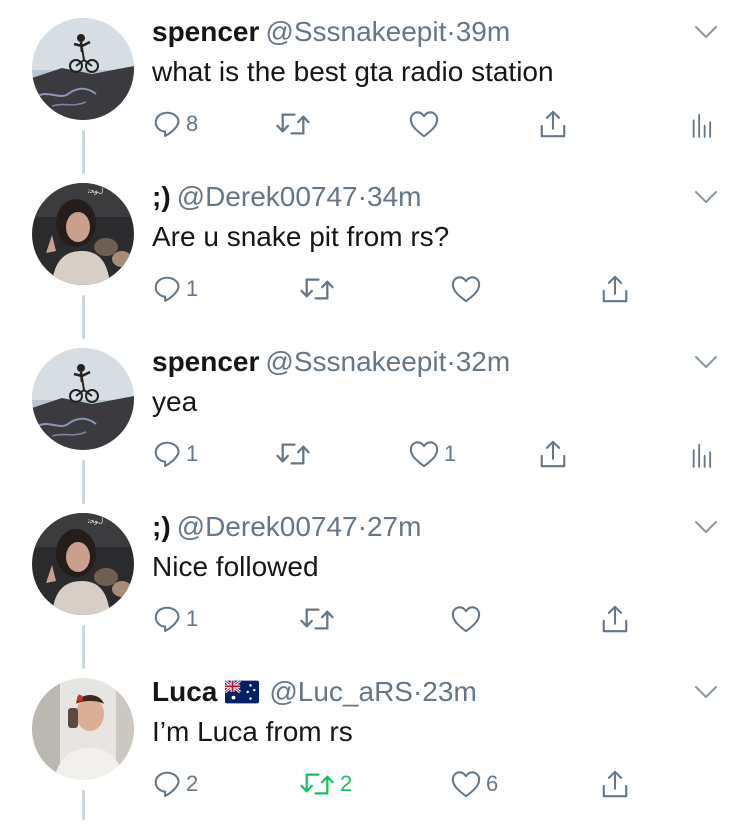  I want to click on like-count: 6, so click(492, 783).